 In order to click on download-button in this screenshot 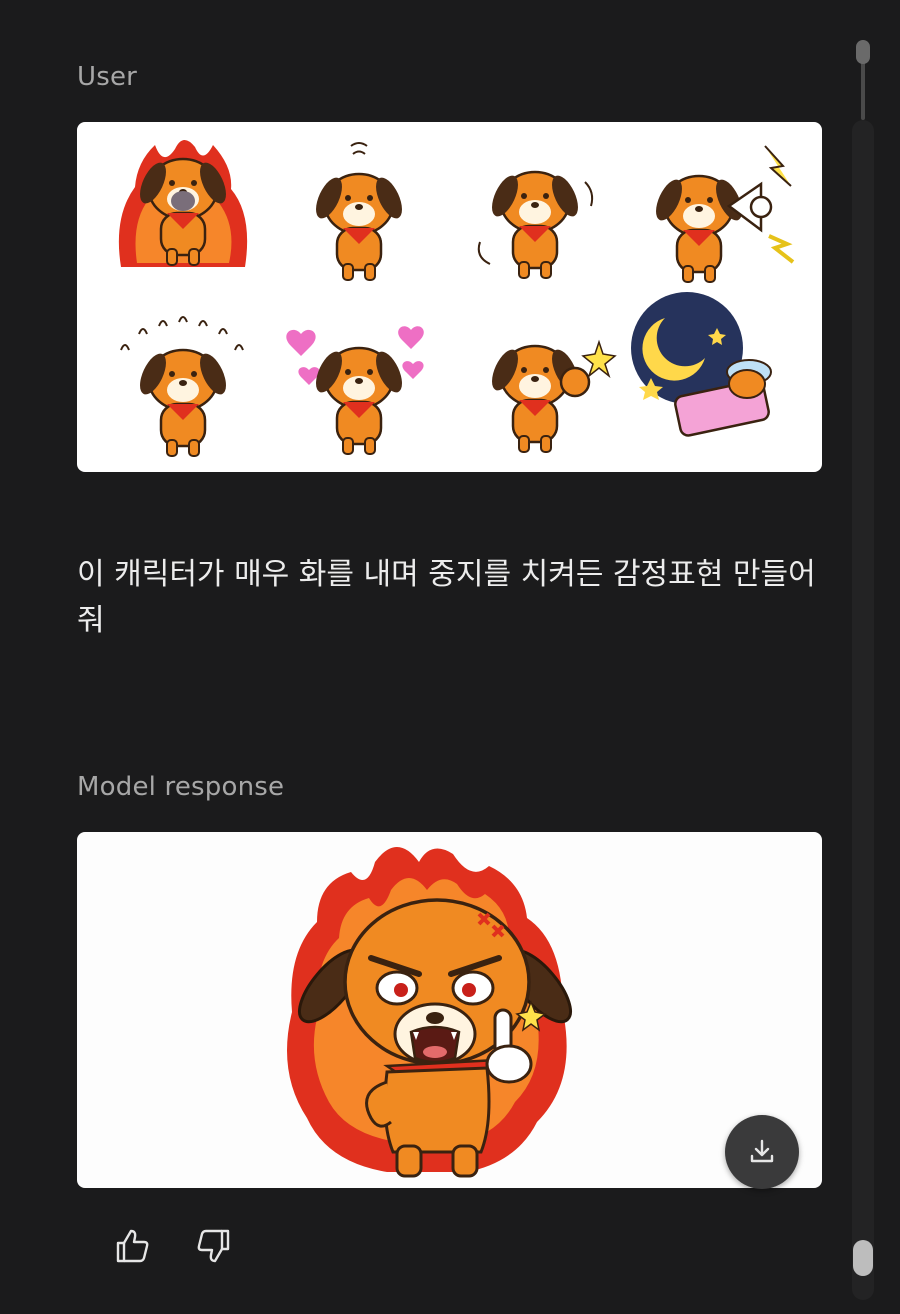, I will do `click(762, 1152)`.